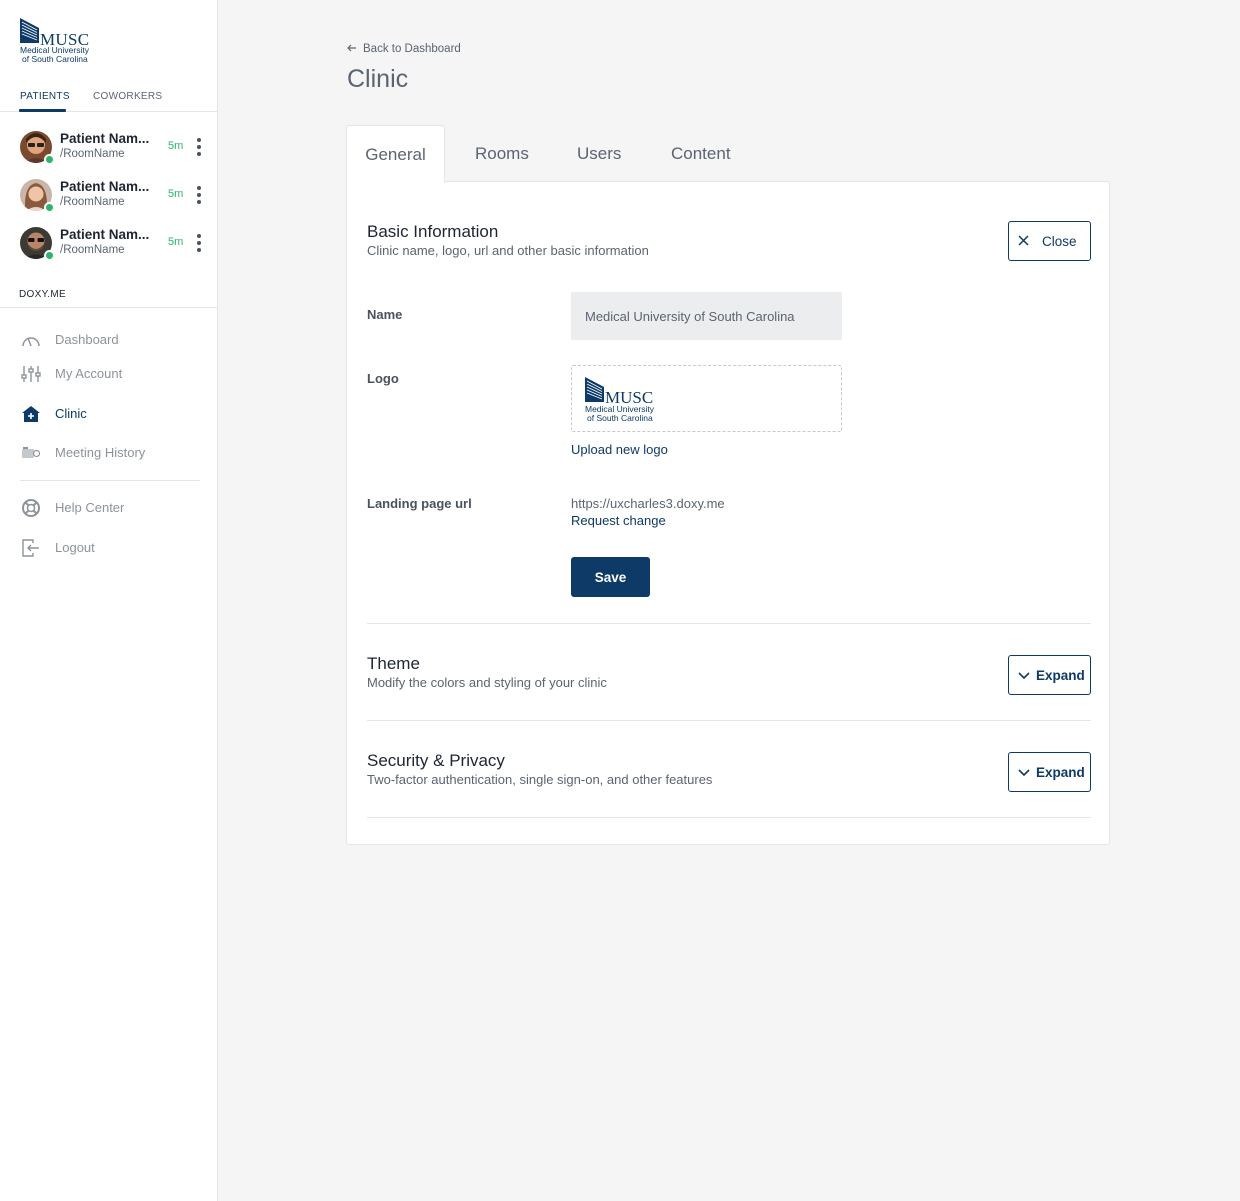  What do you see at coordinates (1023, 240) in the screenshot?
I see `close-icon` at bounding box center [1023, 240].